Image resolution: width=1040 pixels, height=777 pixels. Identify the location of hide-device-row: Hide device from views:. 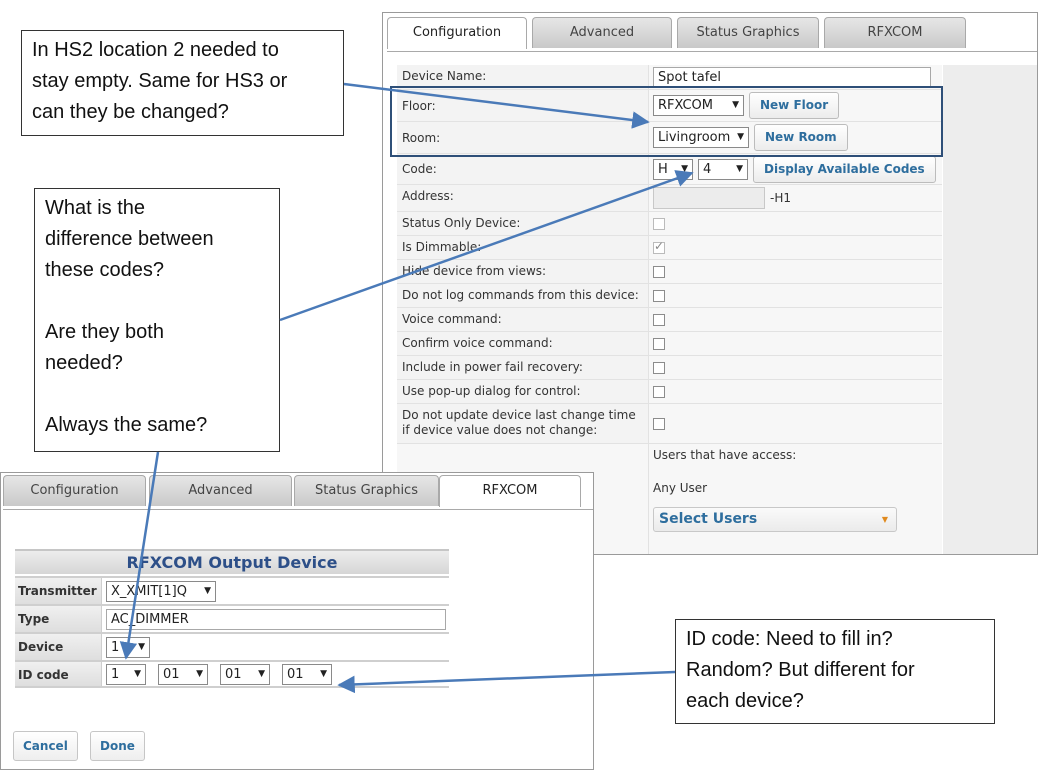
(669, 272).